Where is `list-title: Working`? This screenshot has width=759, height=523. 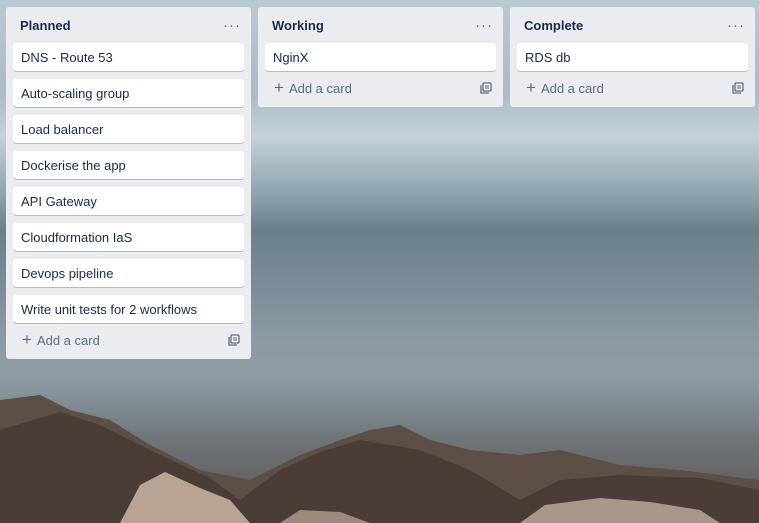
list-title: Working is located at coordinates (298, 25).